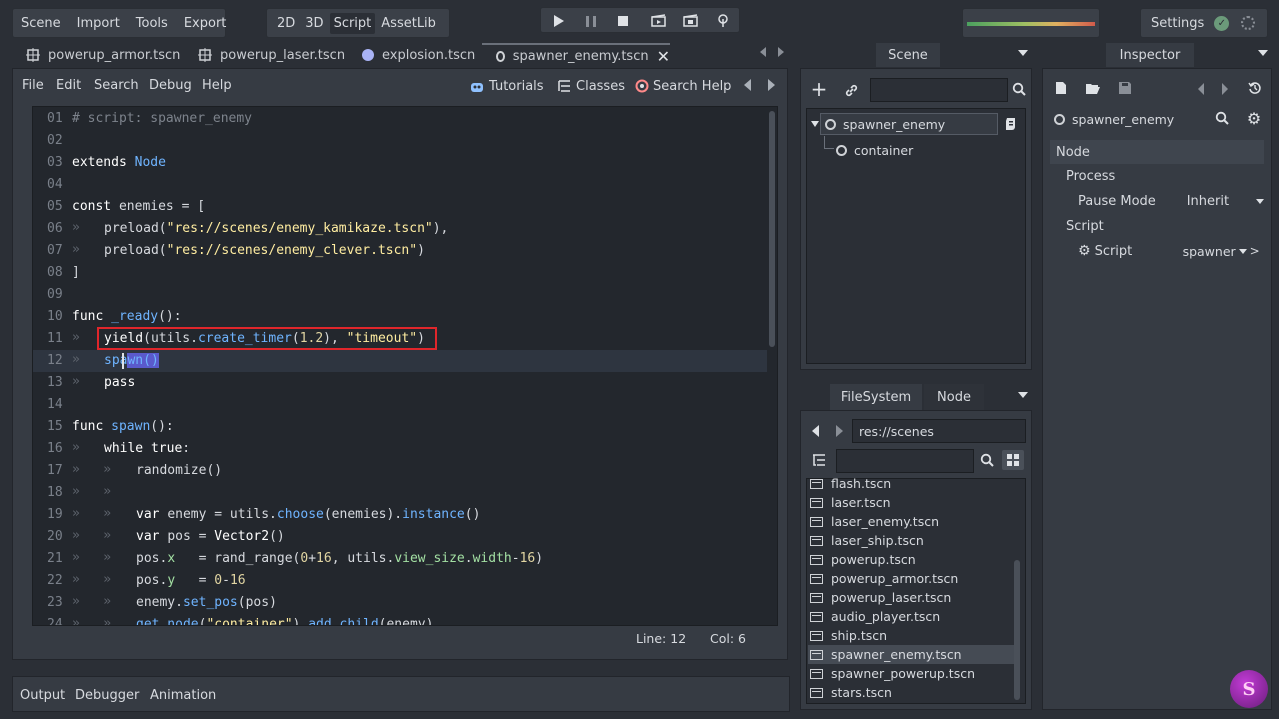 The width and height of the screenshot is (1279, 719). Describe the element at coordinates (905, 461) in the screenshot. I see `fs-filter-input` at that location.